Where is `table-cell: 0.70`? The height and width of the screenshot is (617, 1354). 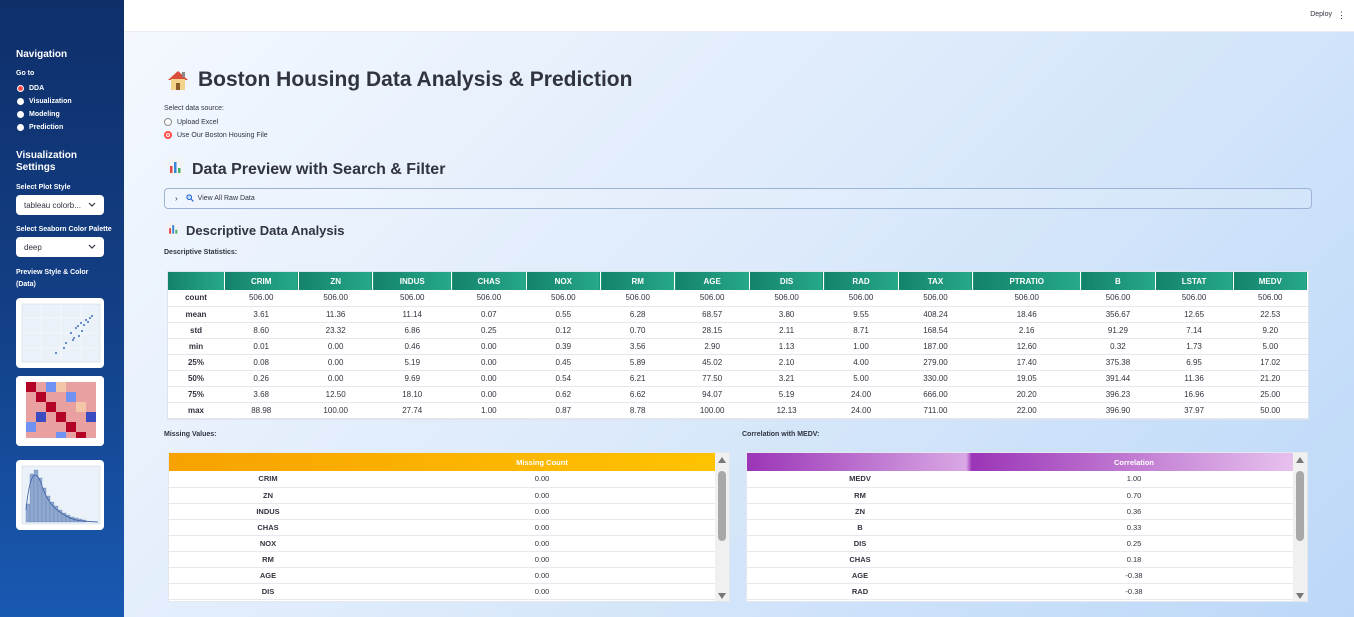 table-cell: 0.70 is located at coordinates (1134, 495).